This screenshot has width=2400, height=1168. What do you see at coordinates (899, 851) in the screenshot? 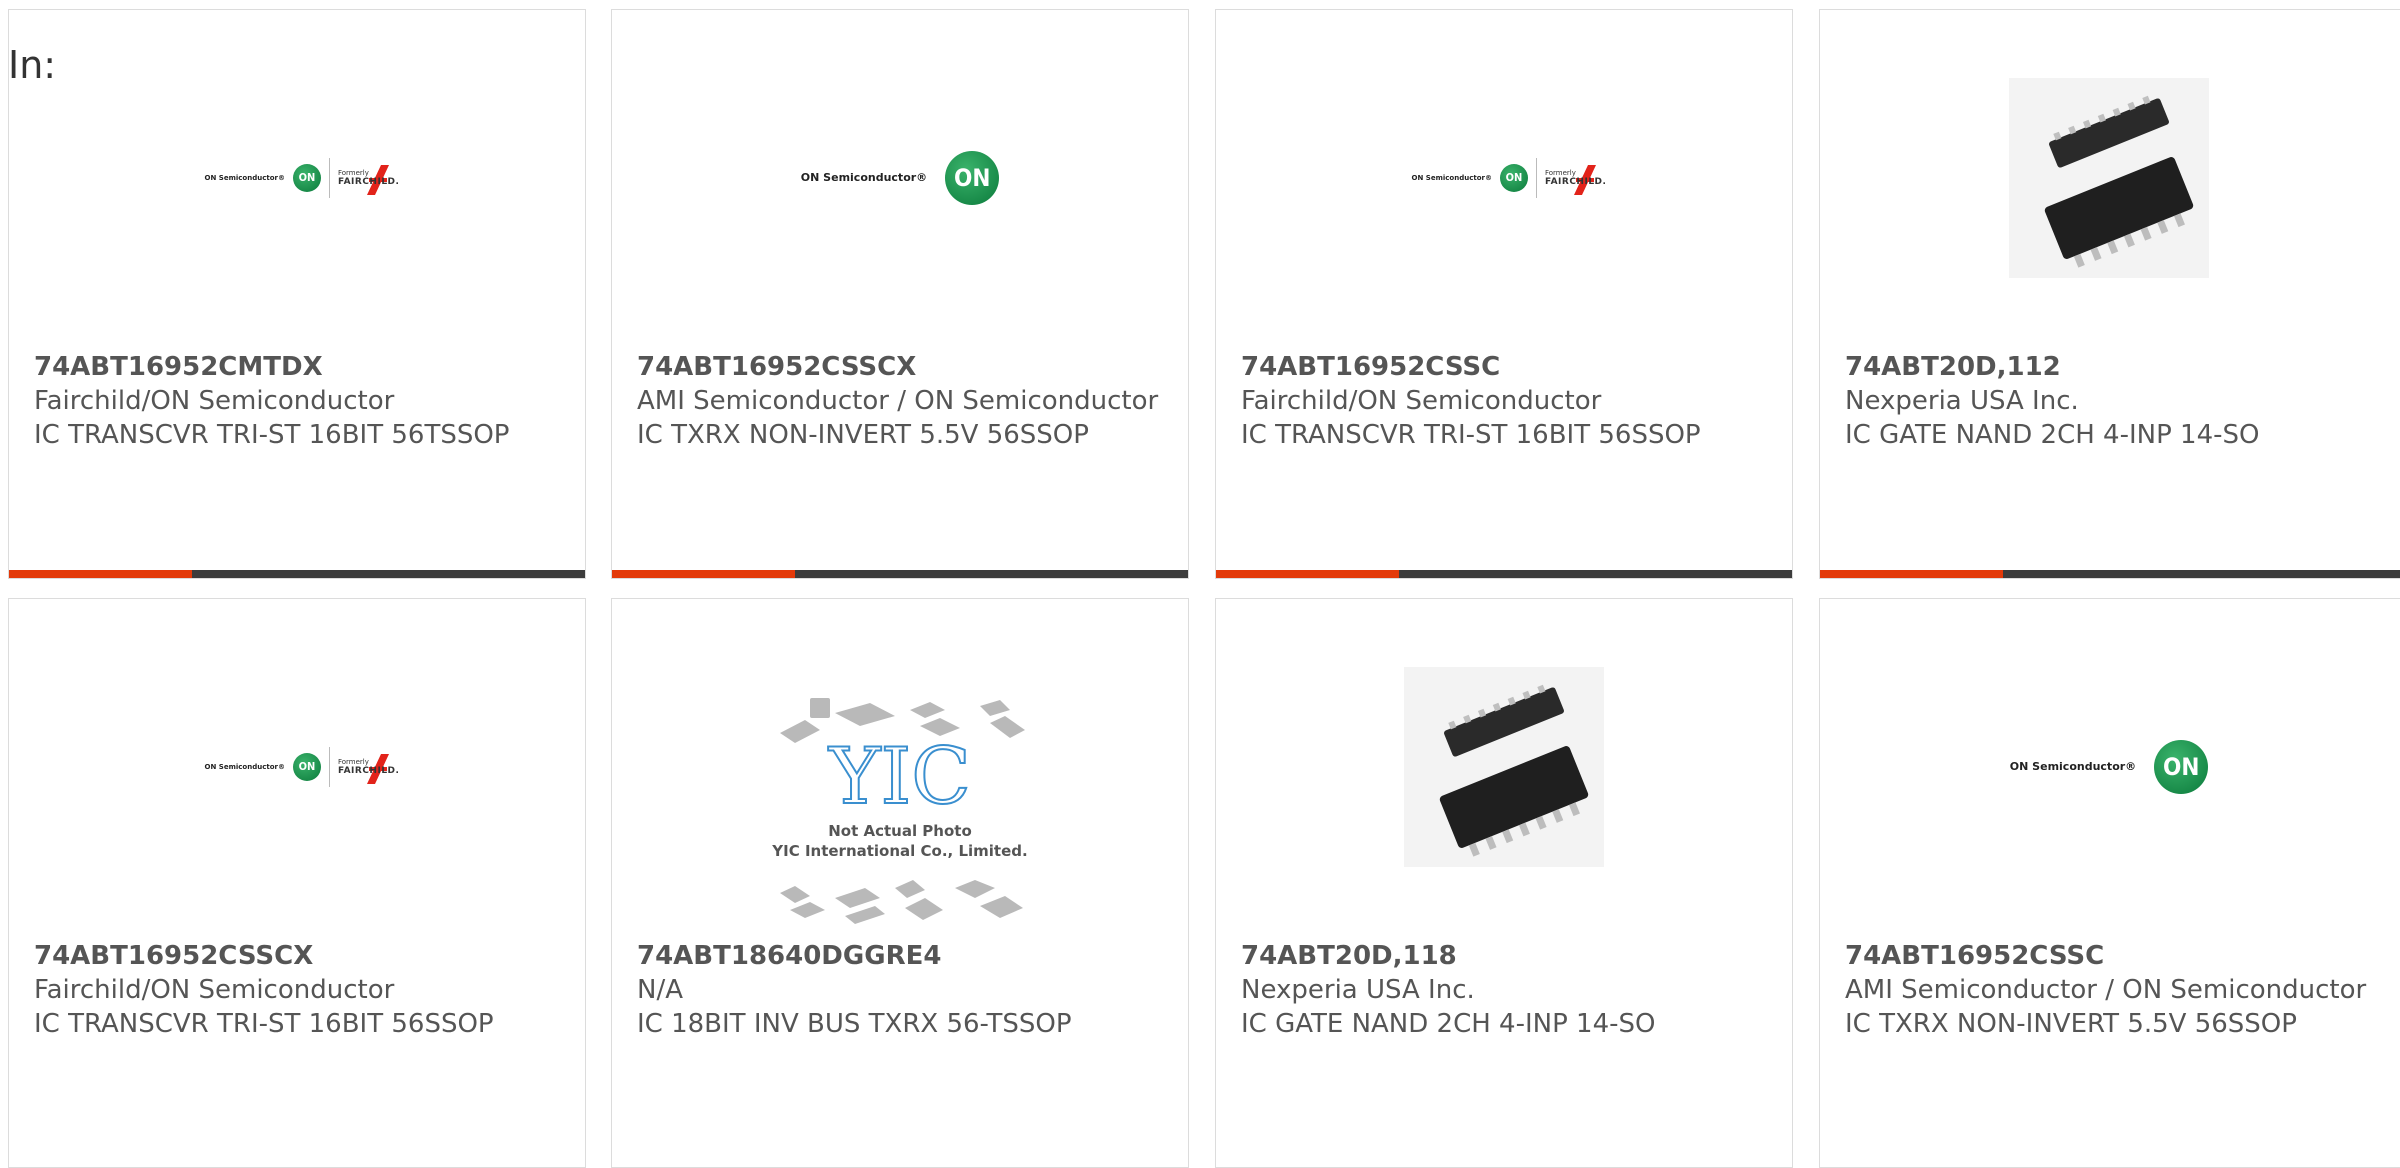
I see `svg-text:YIC International Co., Limited: YIC International Co., Limited.` at bounding box center [899, 851].